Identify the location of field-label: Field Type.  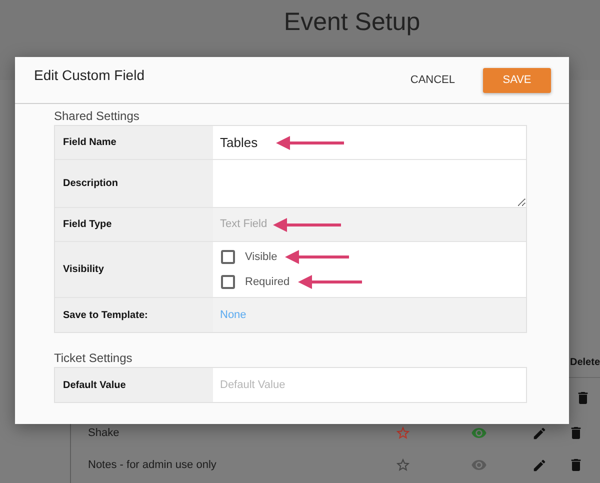
(87, 225).